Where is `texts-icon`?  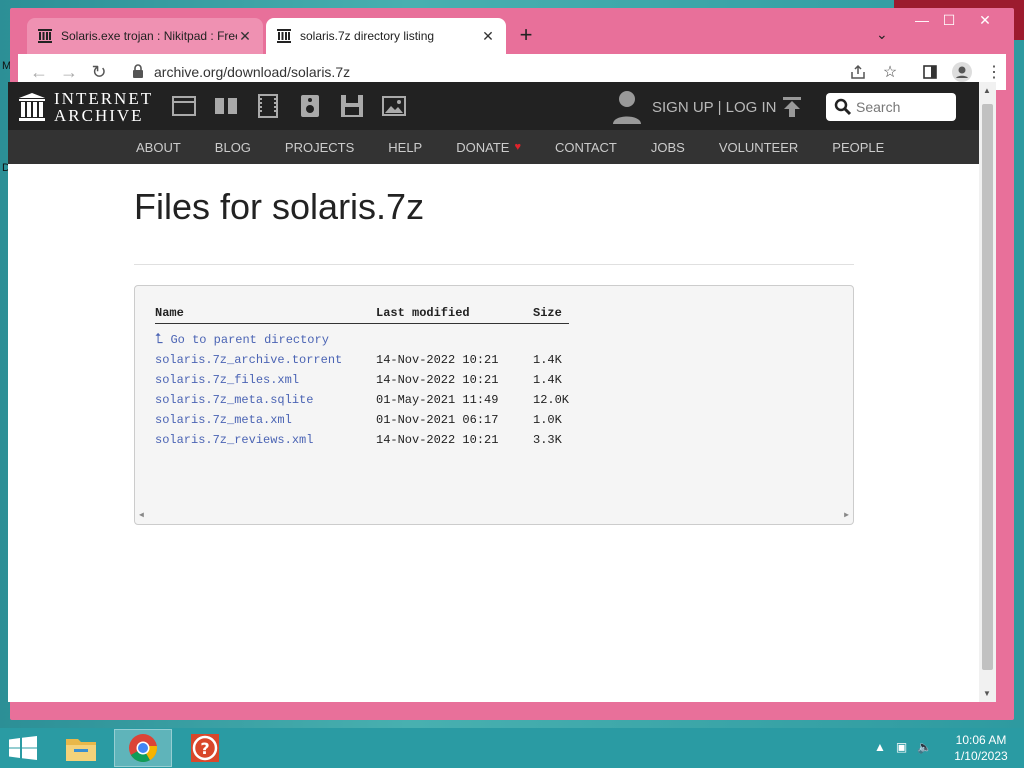 texts-icon is located at coordinates (226, 106).